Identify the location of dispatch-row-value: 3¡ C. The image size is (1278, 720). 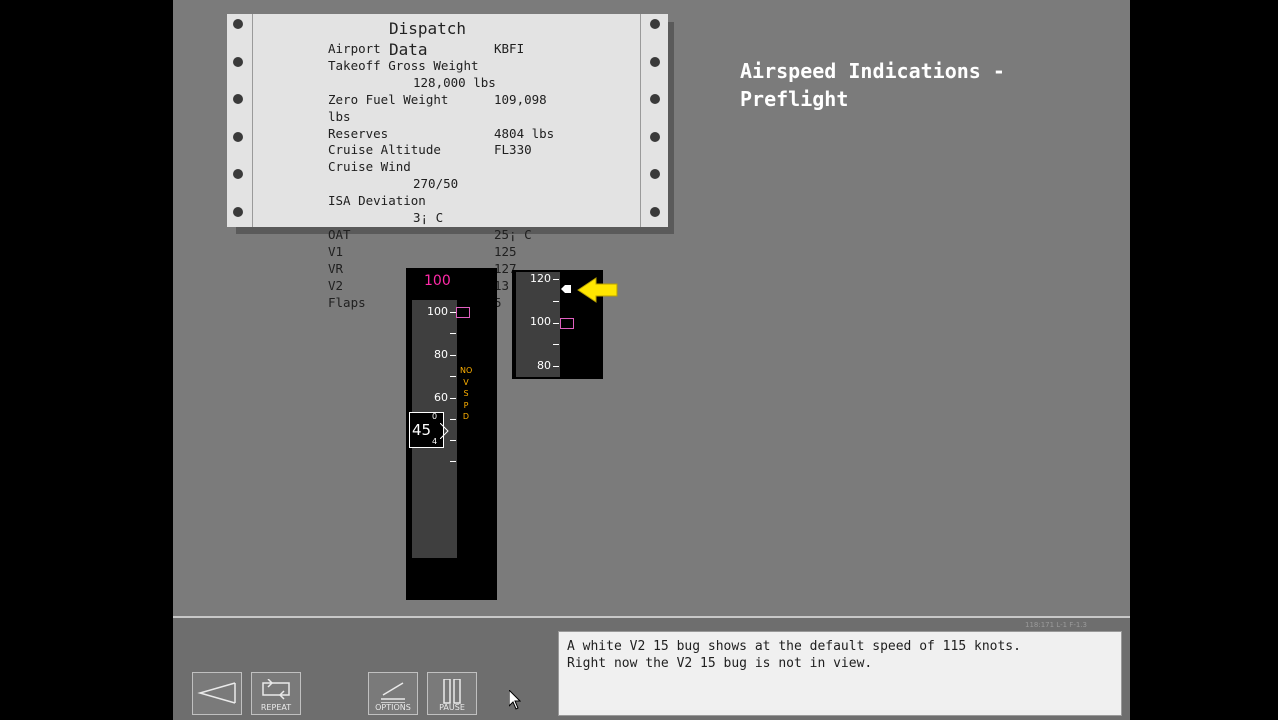
(428, 217).